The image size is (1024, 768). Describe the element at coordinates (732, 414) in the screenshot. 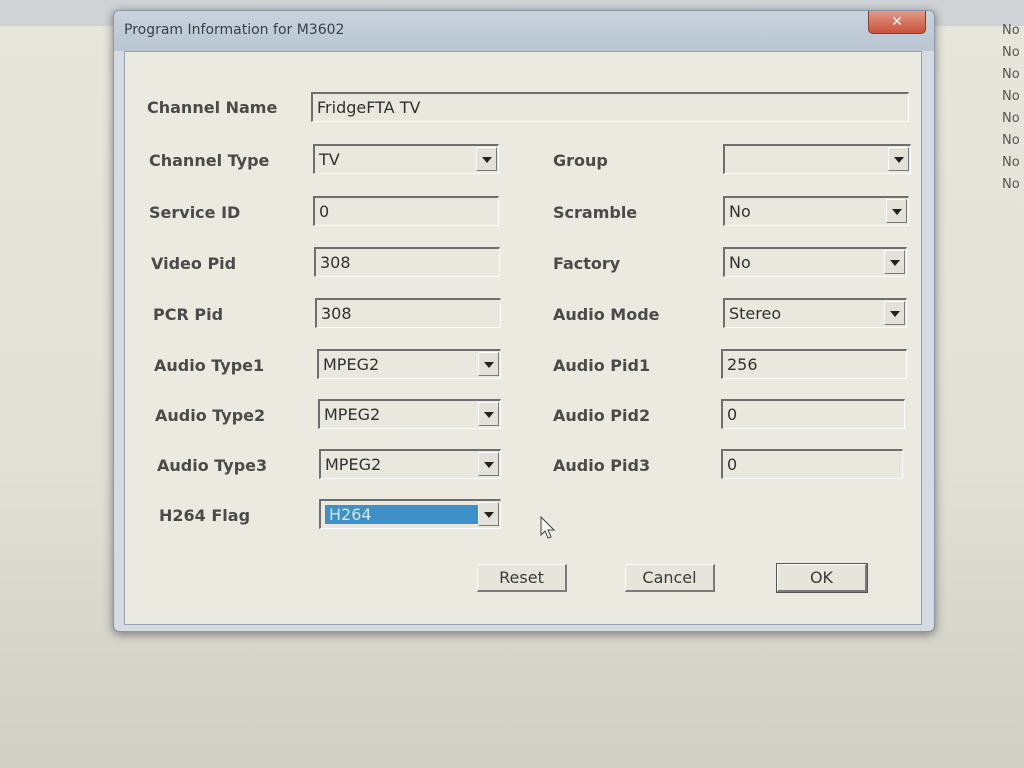

I see `audio-pid2-value: 0` at that location.